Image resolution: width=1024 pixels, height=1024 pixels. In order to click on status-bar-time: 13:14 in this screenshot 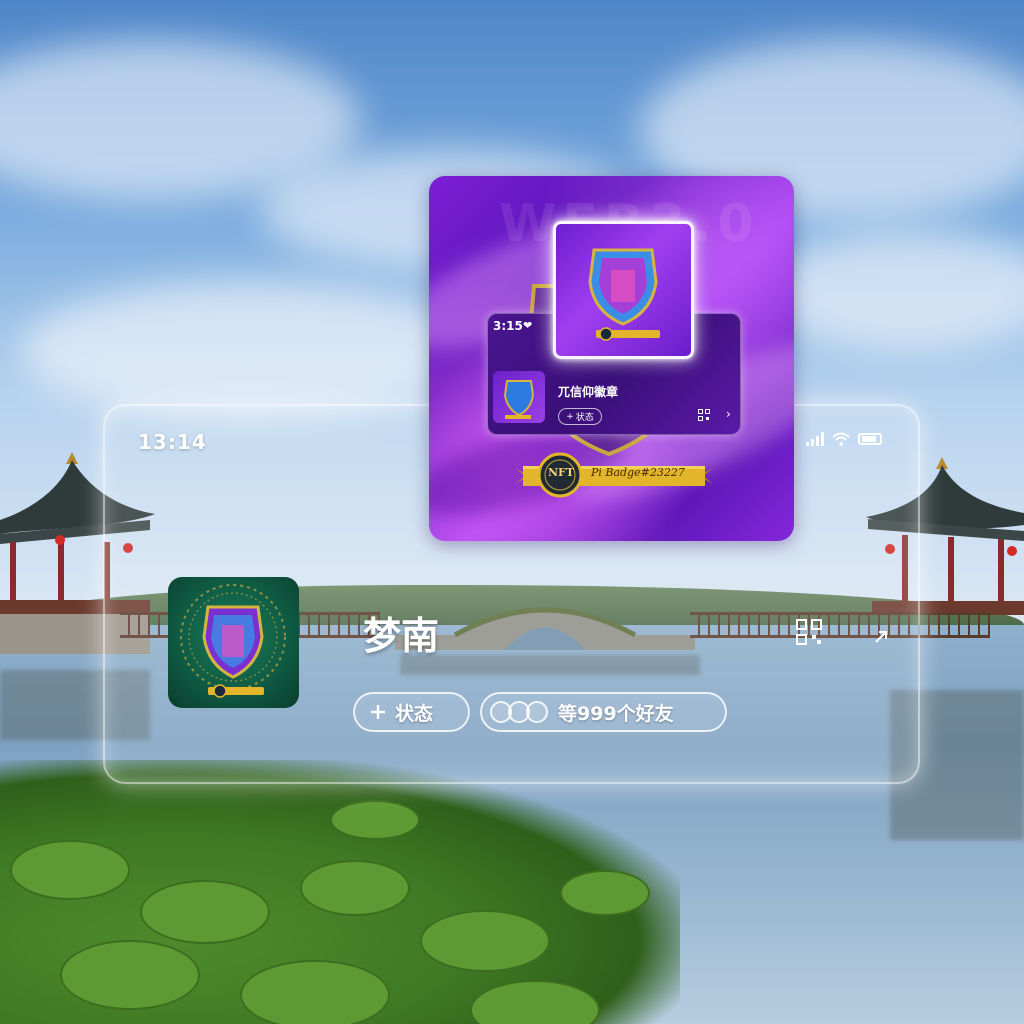, I will do `click(172, 442)`.